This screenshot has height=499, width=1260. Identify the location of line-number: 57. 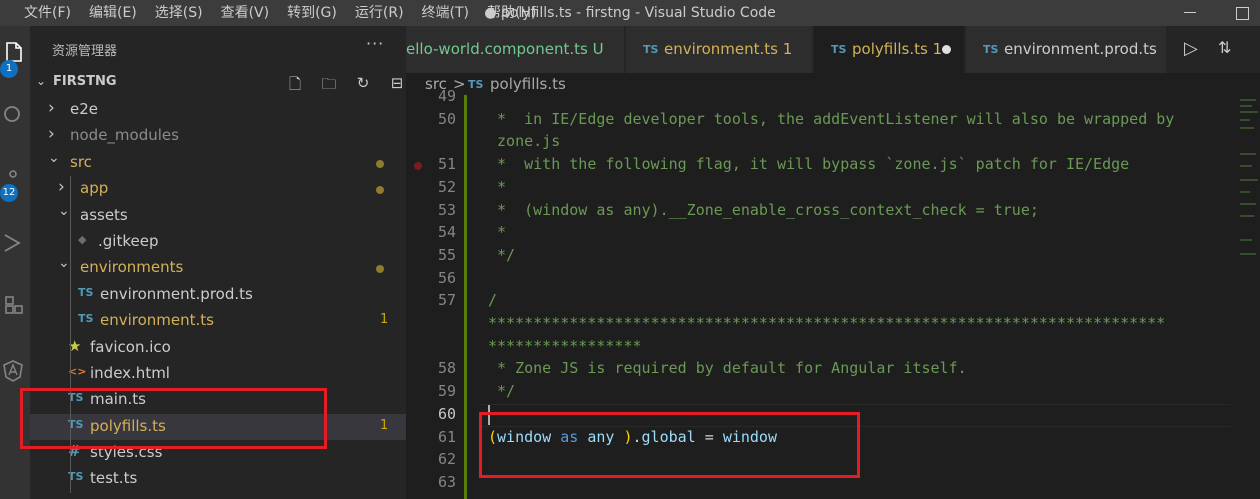
(446, 300).